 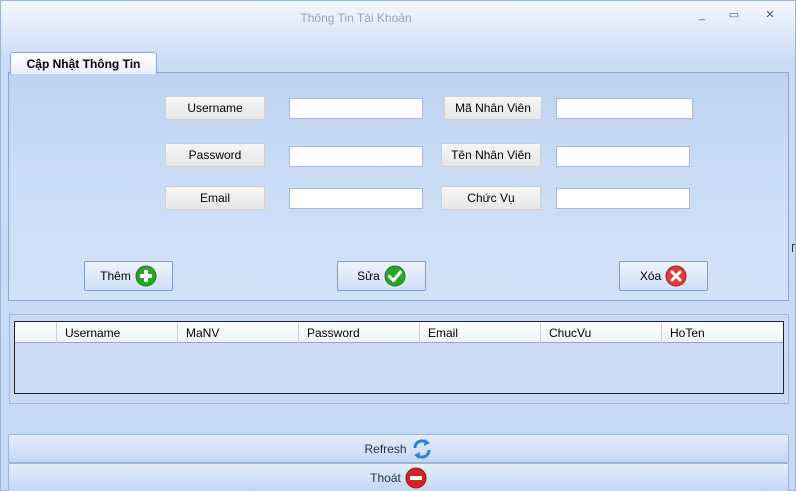 I want to click on username-label: Username, so click(x=215, y=108).